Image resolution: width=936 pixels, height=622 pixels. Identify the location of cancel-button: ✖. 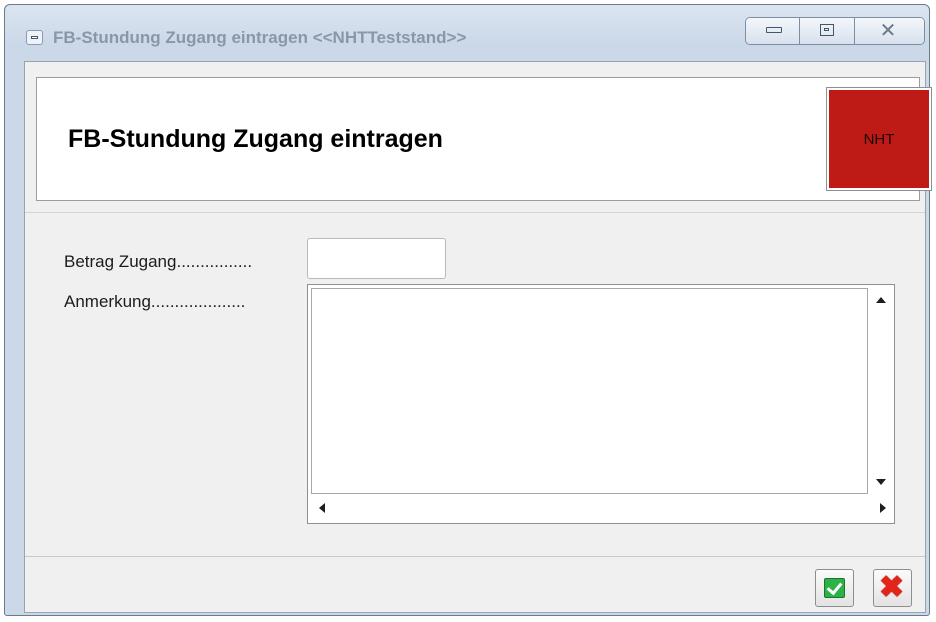
(892, 588).